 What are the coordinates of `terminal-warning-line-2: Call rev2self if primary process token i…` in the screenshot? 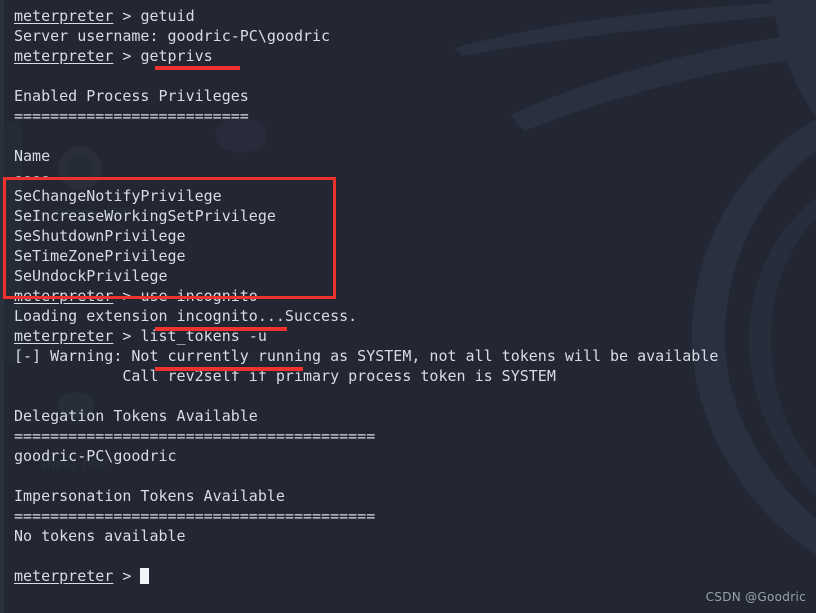 It's located at (285, 376).